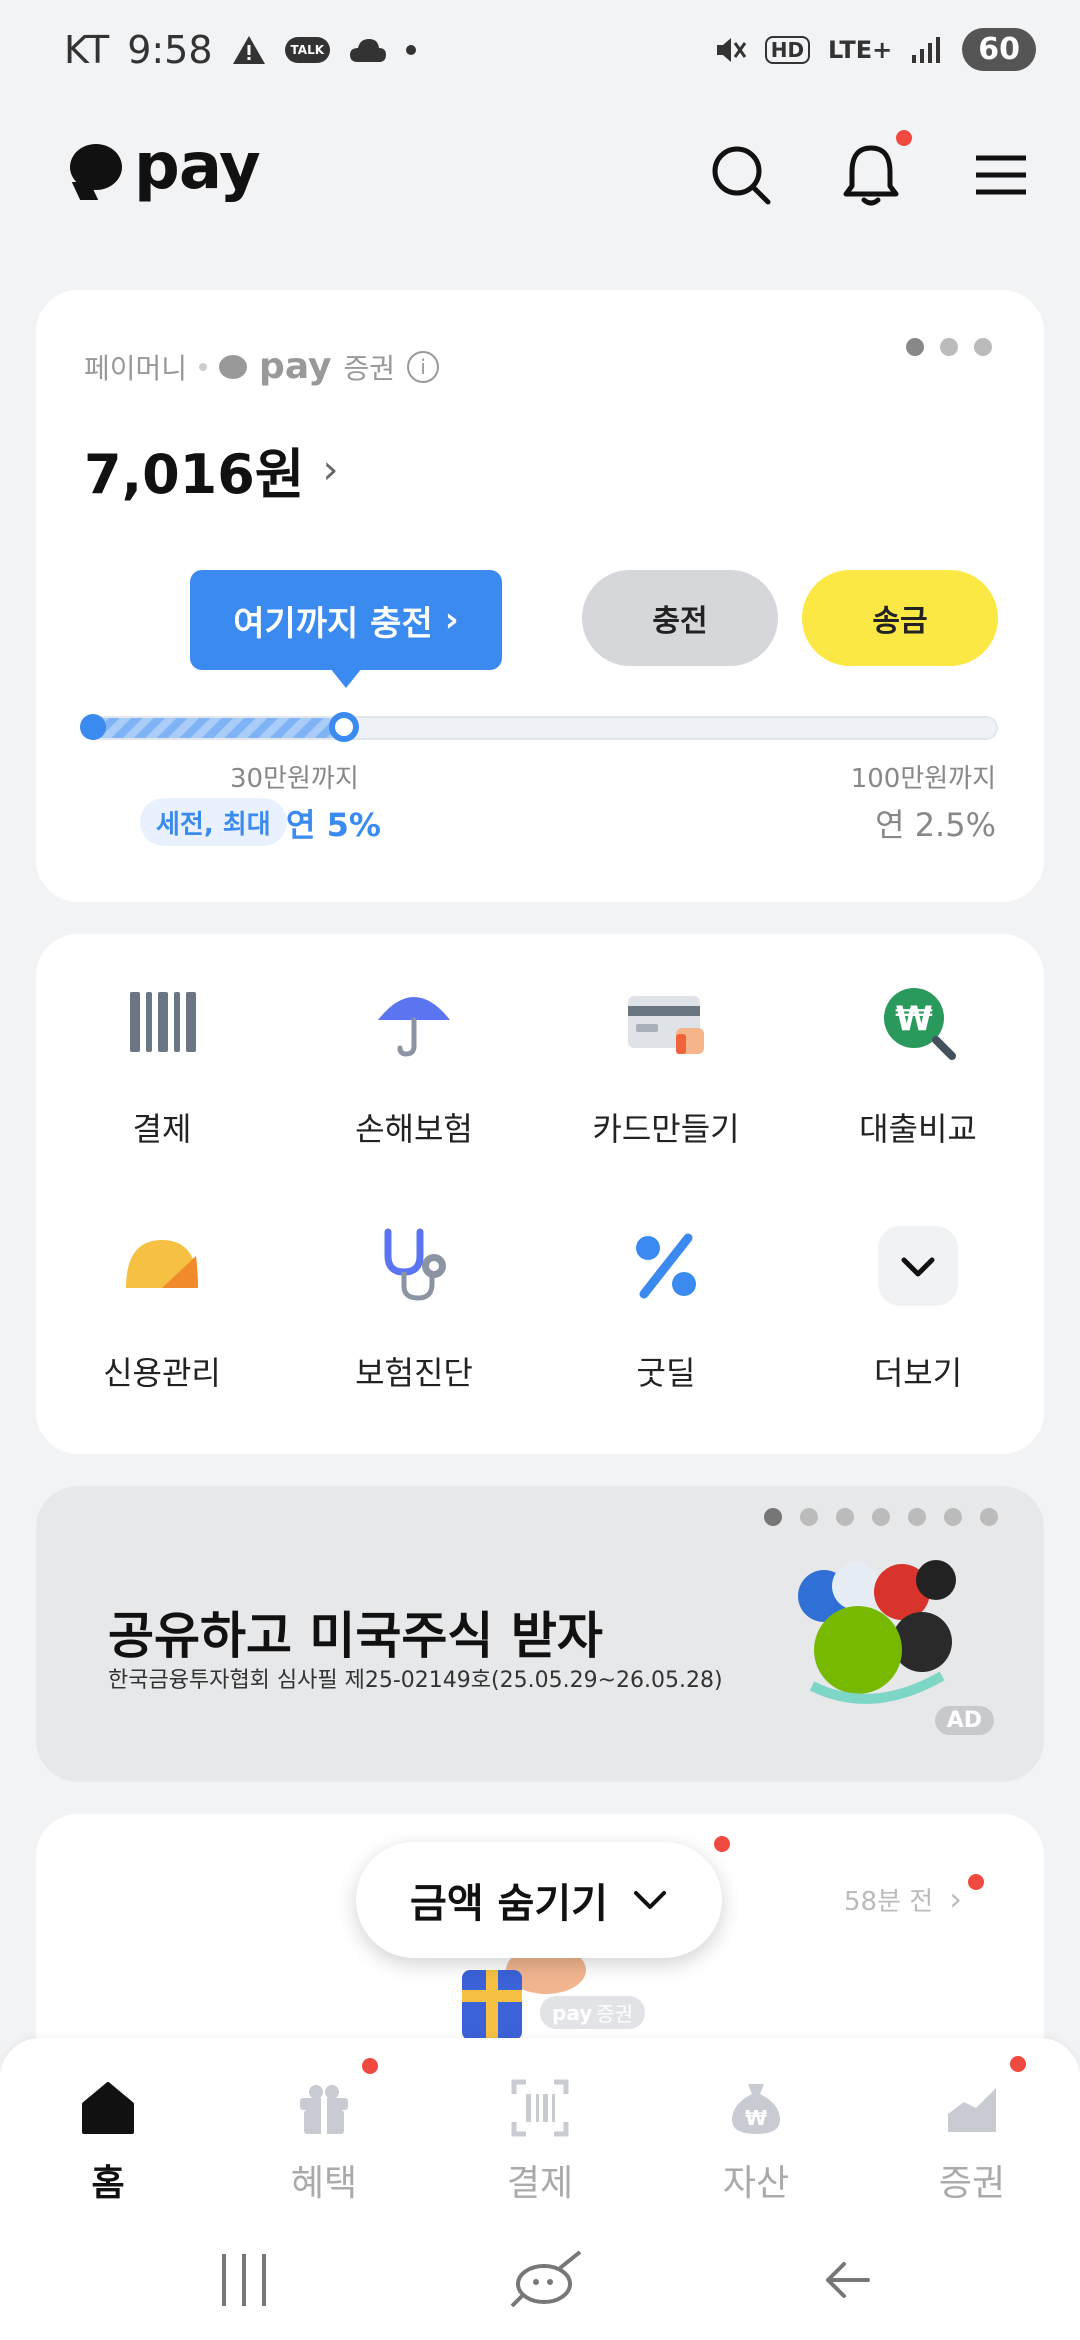  What do you see at coordinates (213, 822) in the screenshot?
I see `pretax-max-chip: 세전, 최대` at bounding box center [213, 822].